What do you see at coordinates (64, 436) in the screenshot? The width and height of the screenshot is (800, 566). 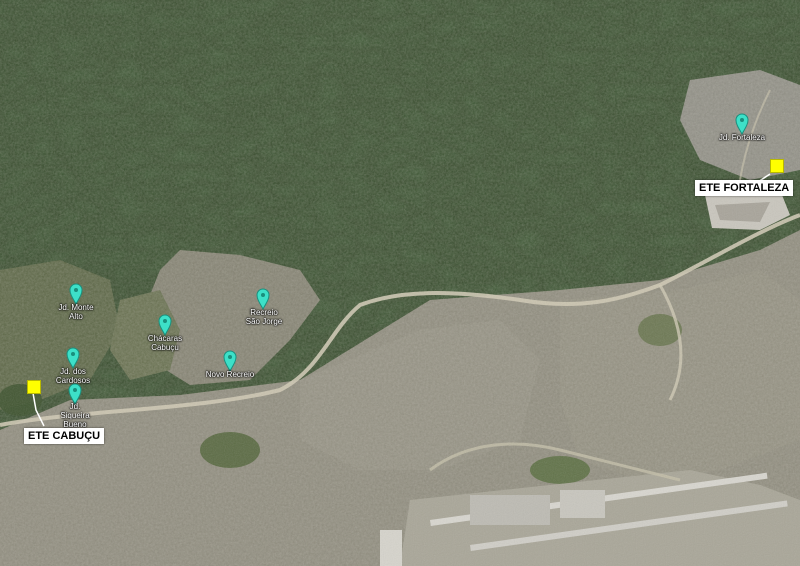 I see `ete-cabucu-label: ETE CABUÇU` at bounding box center [64, 436].